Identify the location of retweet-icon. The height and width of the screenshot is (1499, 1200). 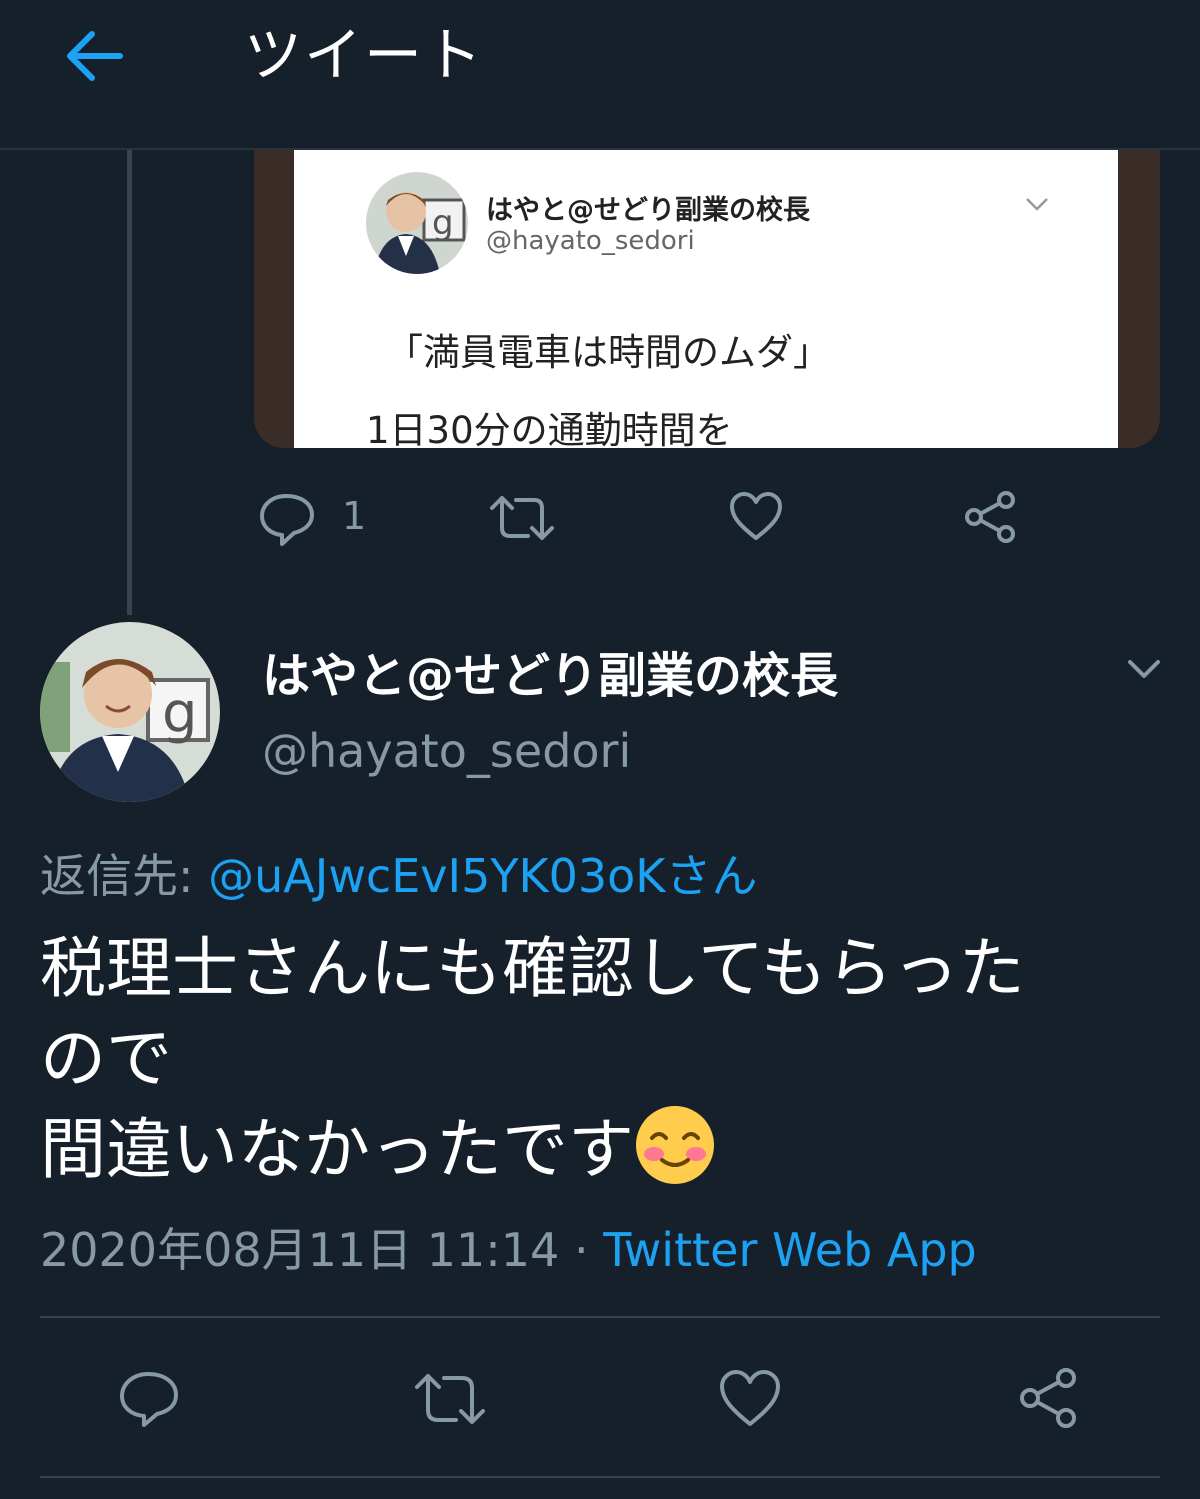
(450, 1401).